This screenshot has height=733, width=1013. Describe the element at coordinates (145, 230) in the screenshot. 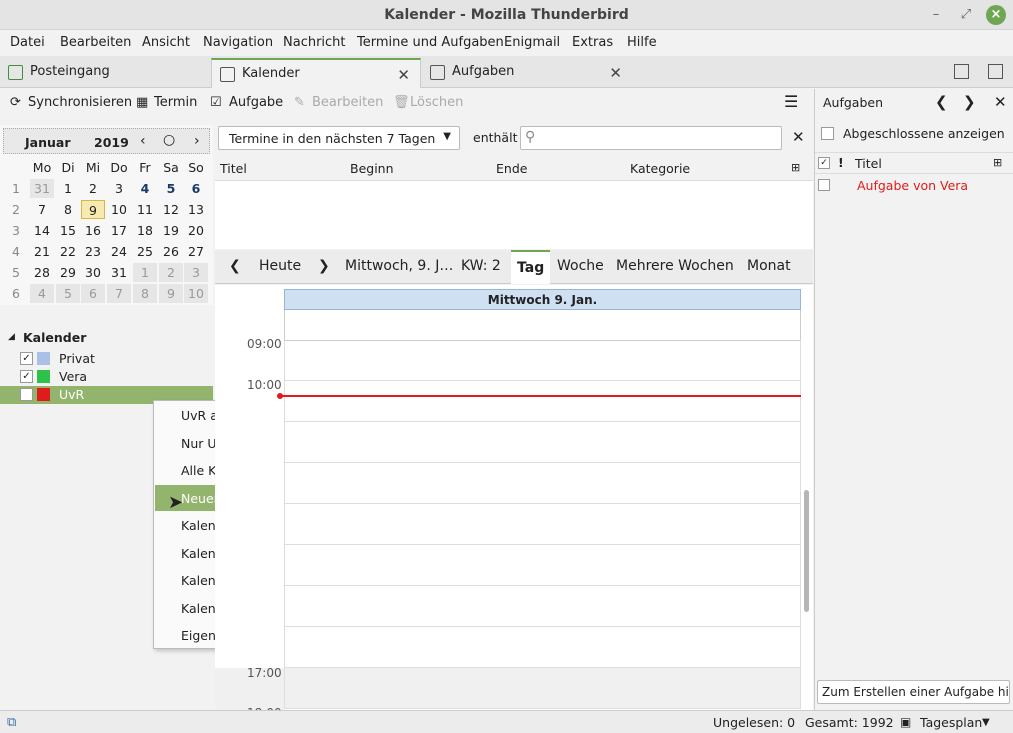

I see `mini-calendar-day: 18` at that location.